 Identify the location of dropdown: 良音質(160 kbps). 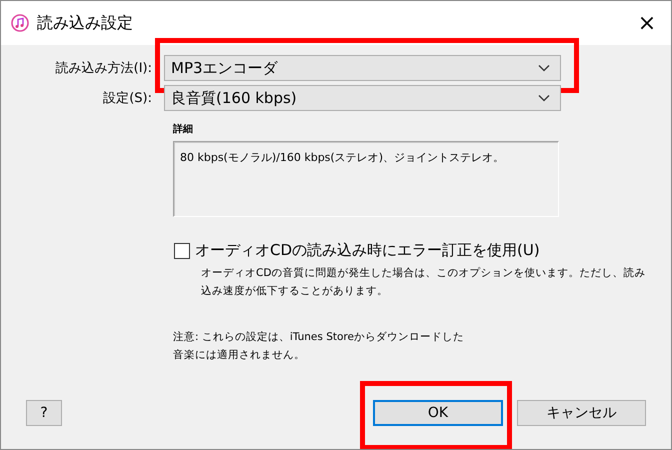
(362, 98).